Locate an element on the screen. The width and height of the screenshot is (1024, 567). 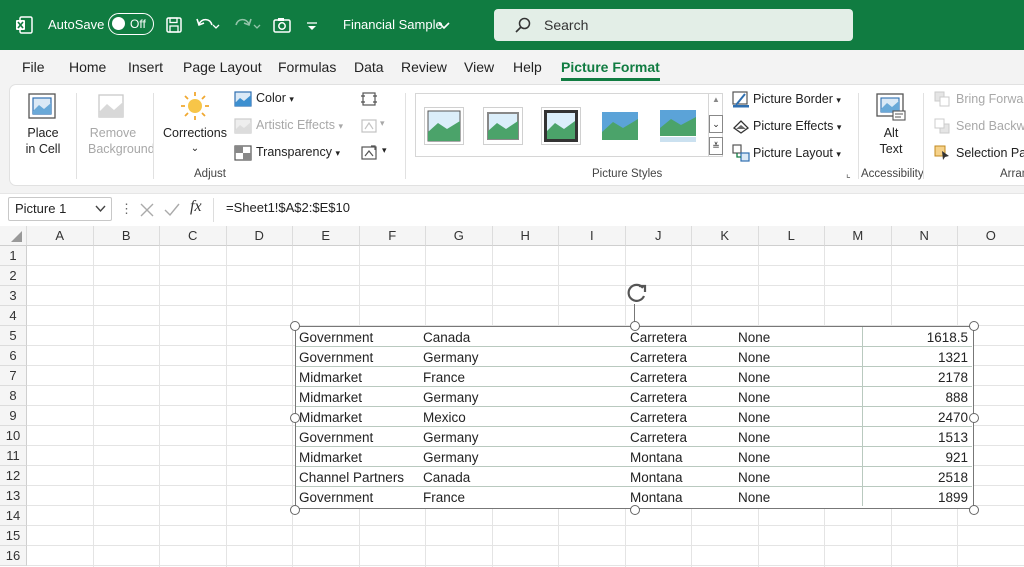
row-header-4: 4 is located at coordinates (13, 316).